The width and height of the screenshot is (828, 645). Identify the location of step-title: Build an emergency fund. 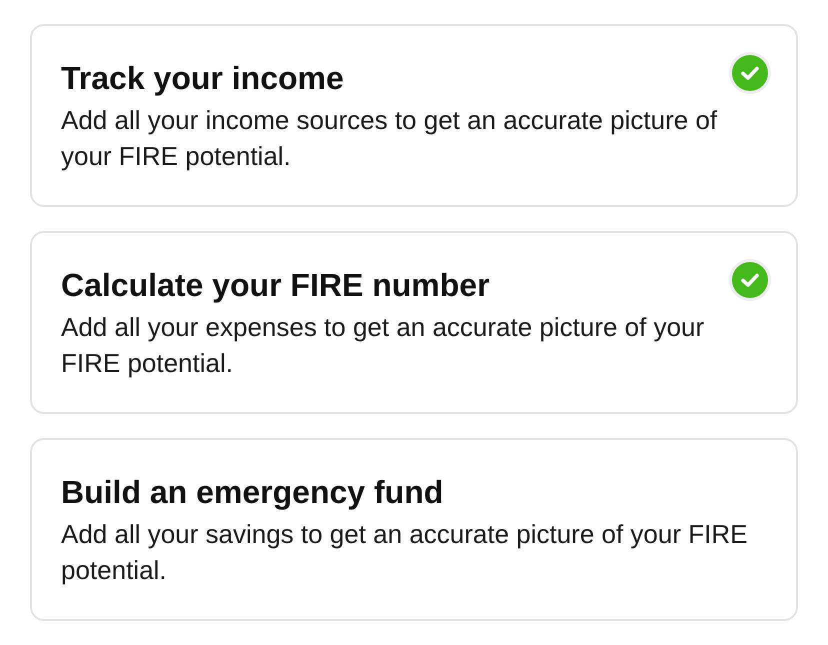
(252, 492).